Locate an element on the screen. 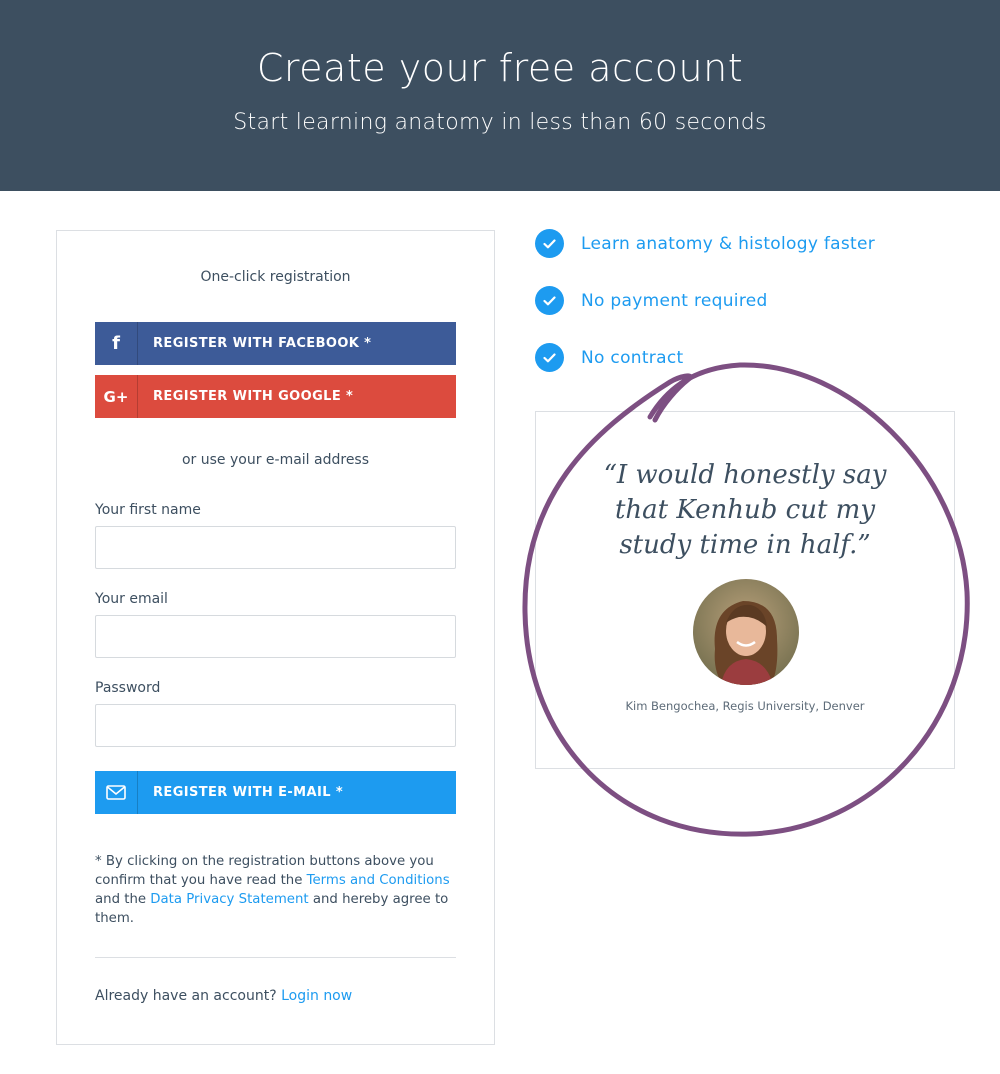 The height and width of the screenshot is (1074, 1000). register-facebook-button: f REGISTER WITH FACEBOOK * is located at coordinates (275, 343).